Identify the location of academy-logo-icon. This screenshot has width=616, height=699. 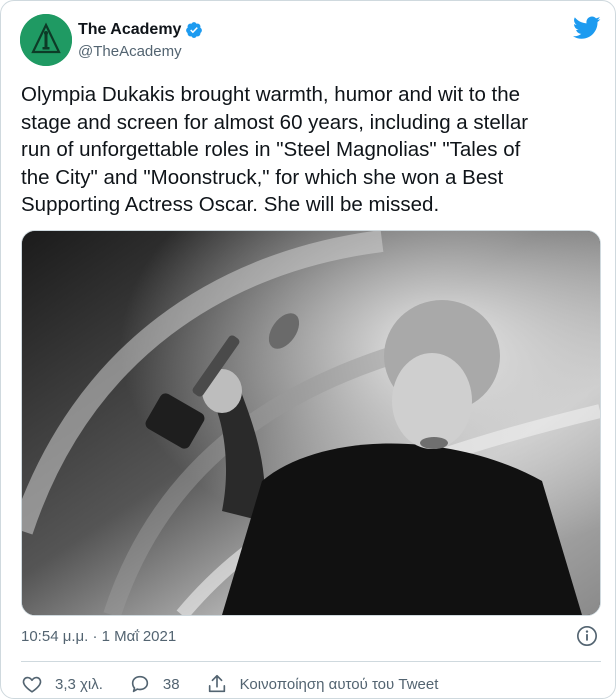
(46, 40).